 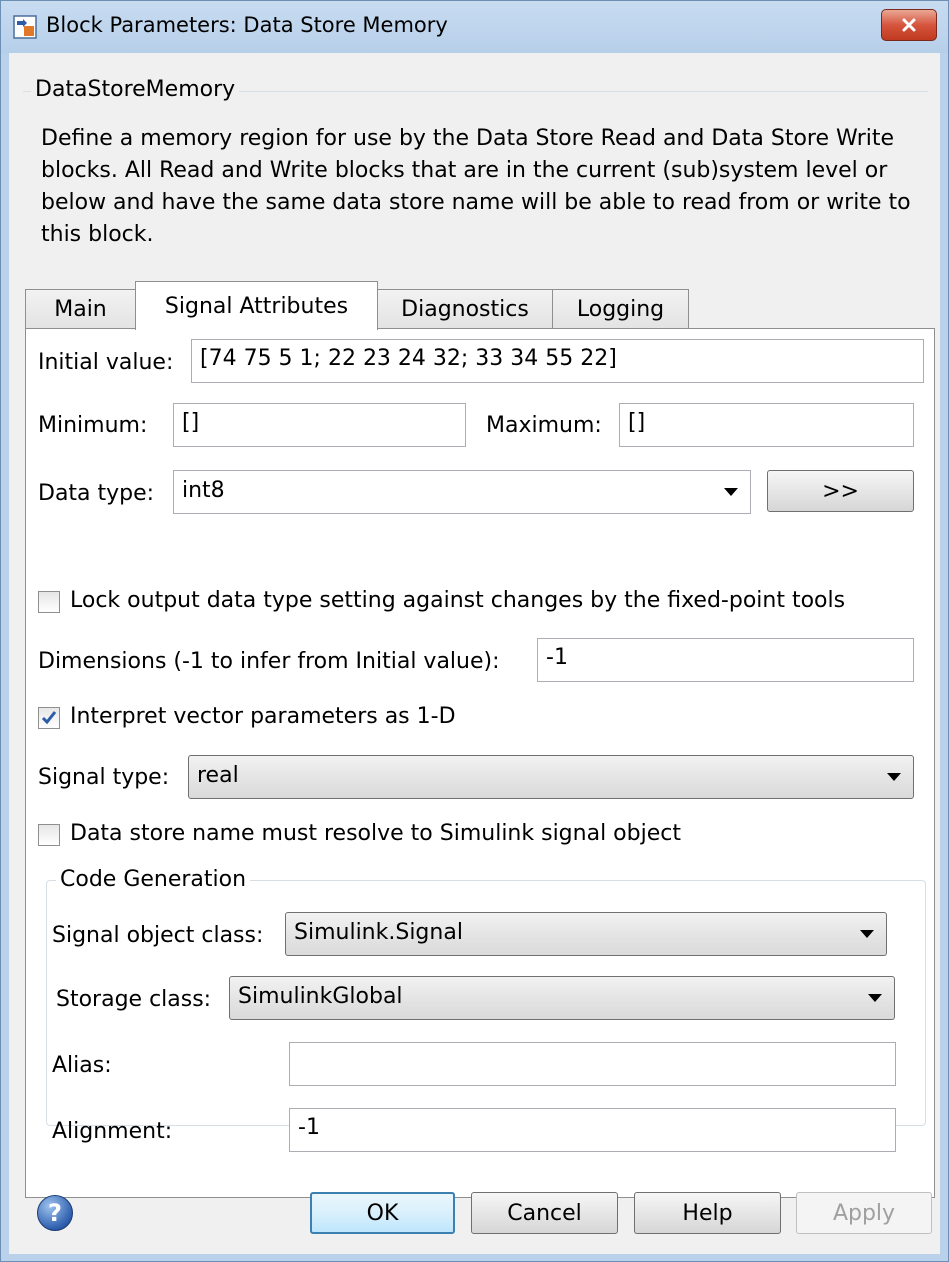 I want to click on signal-type-label: Signal type:, so click(x=104, y=777).